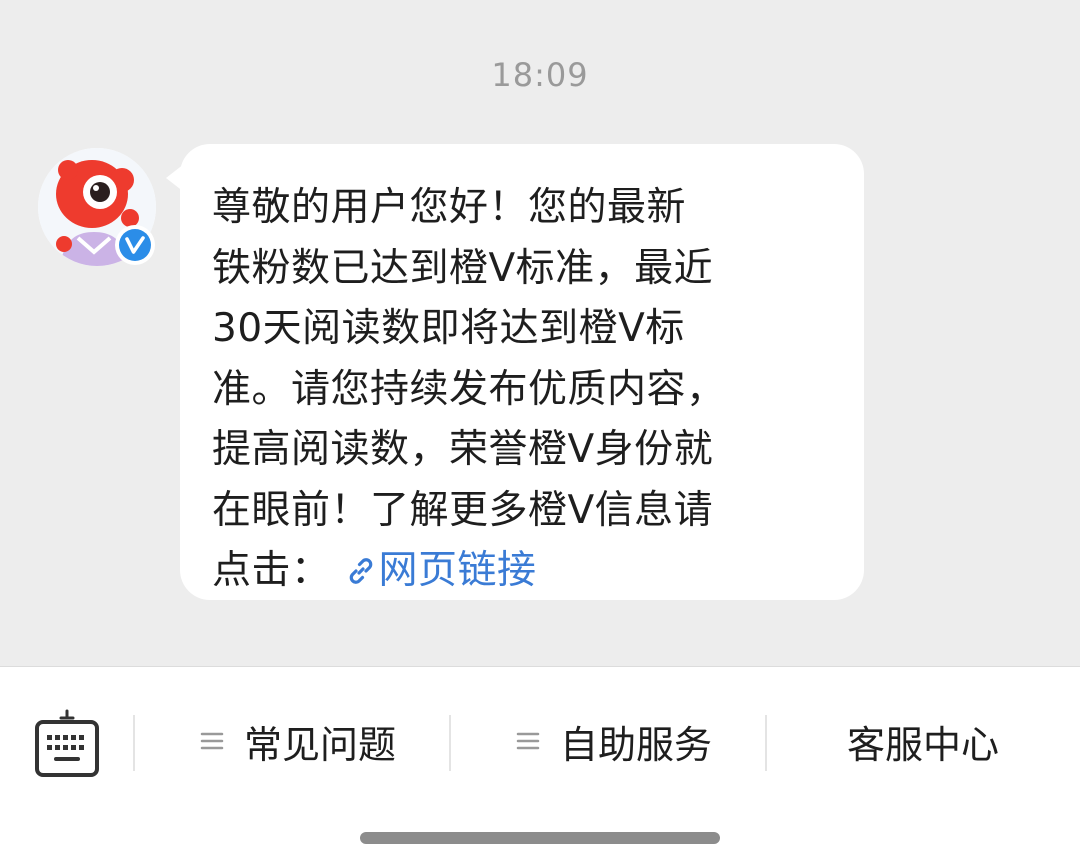  I want to click on menu-item-faq: 常见问题, so click(298, 741).